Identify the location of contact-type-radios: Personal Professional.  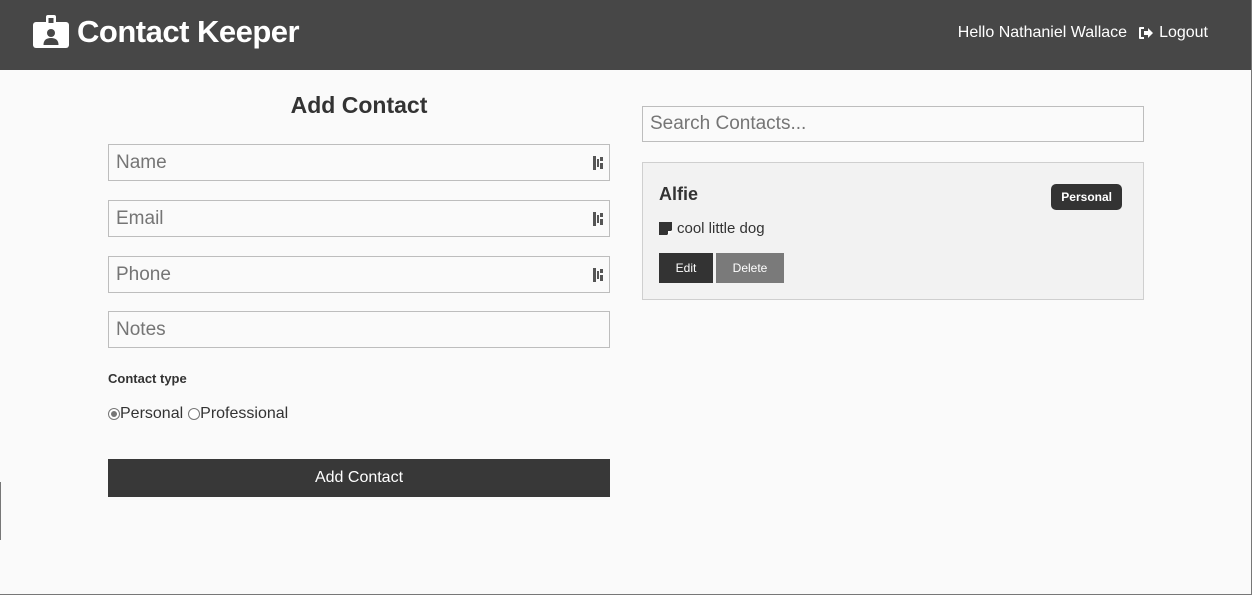
(198, 414).